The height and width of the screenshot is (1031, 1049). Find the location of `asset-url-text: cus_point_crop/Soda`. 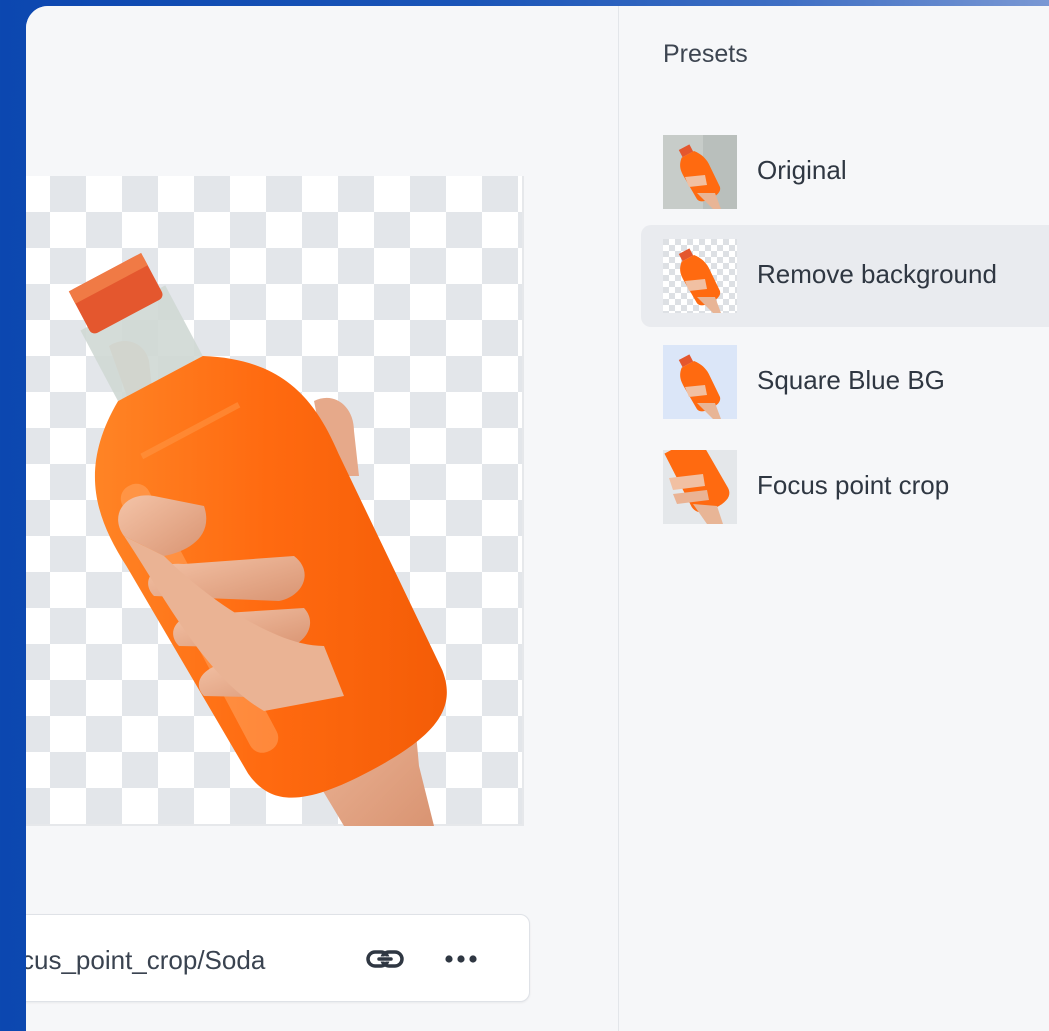

asset-url-text: cus_point_crop/Soda is located at coordinates (145, 960).